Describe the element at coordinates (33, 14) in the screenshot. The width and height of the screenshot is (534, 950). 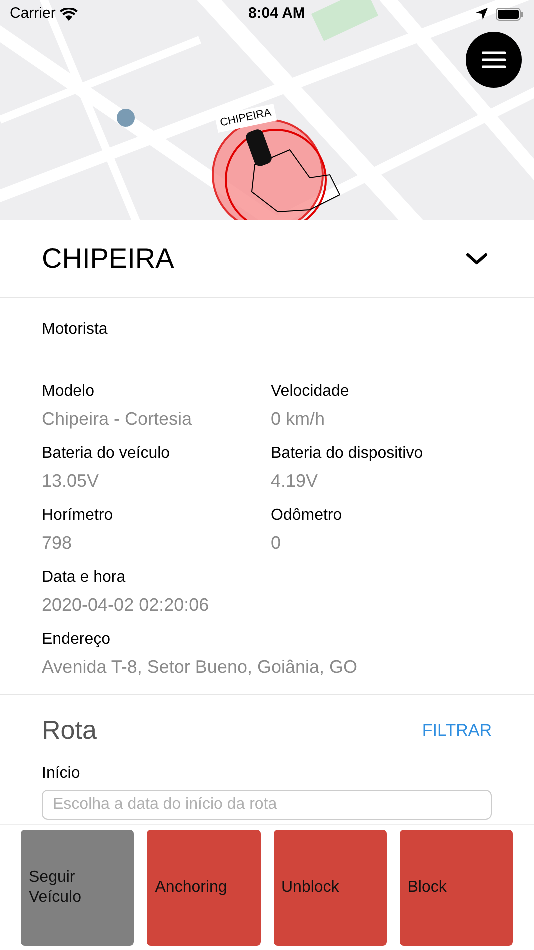
I see `carrier-label: Carrier` at that location.